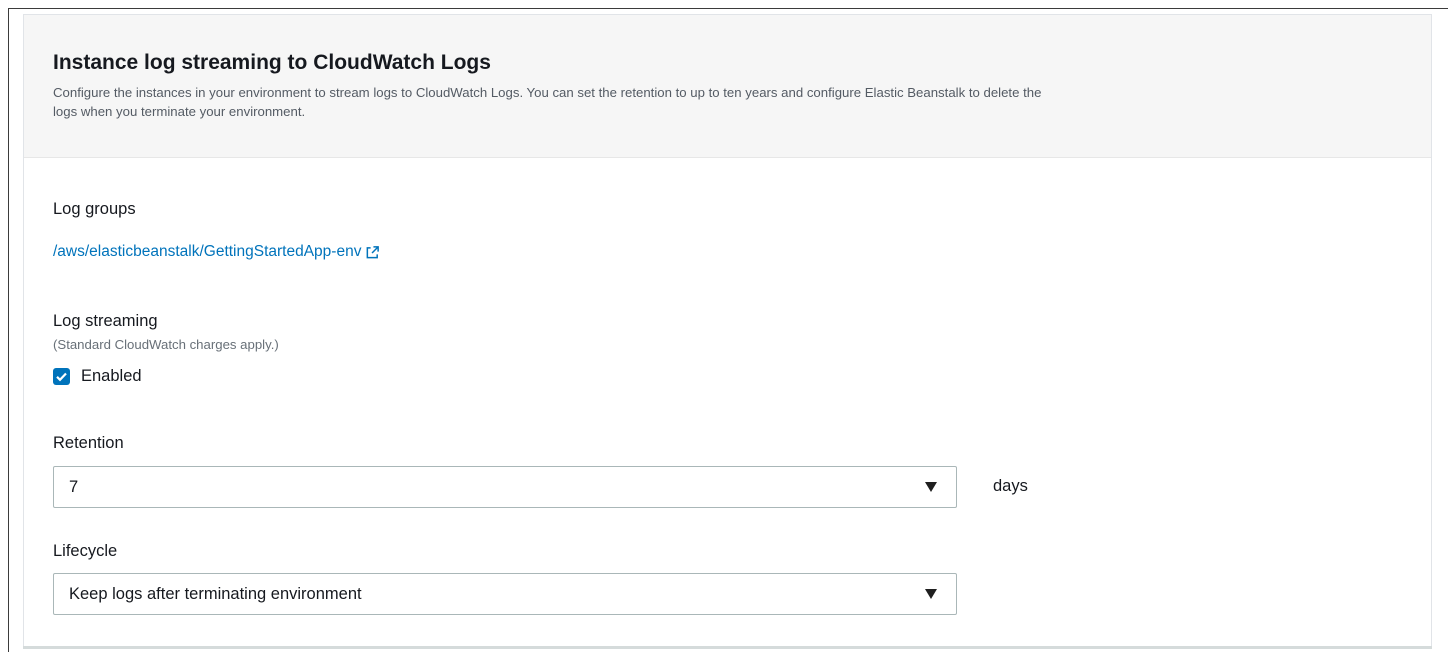 This screenshot has height=652, width=1448. Describe the element at coordinates (74, 486) in the screenshot. I see `retention-select-value: 7` at that location.